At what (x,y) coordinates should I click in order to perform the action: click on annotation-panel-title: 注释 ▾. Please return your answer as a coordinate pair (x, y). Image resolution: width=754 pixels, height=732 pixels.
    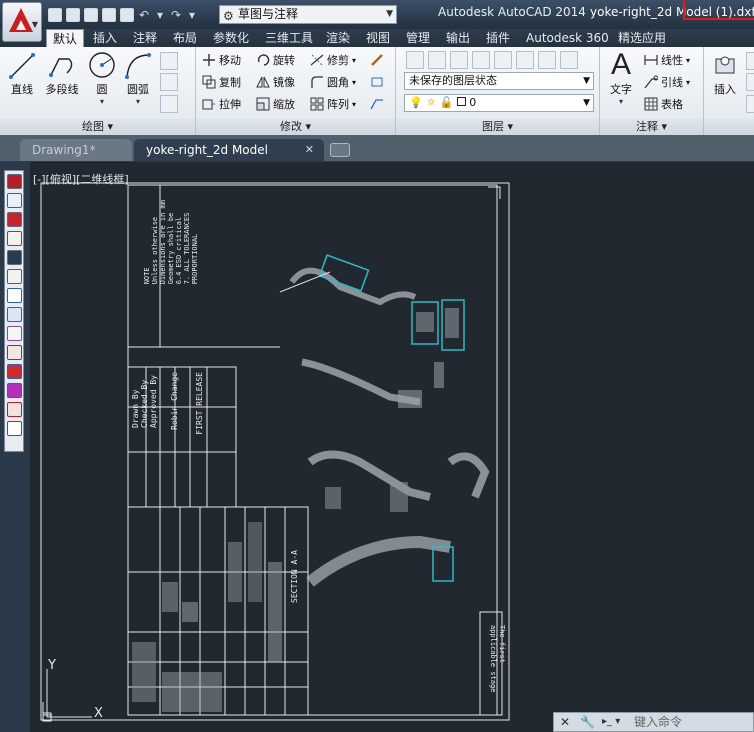
    Looking at the image, I should click on (651, 127).